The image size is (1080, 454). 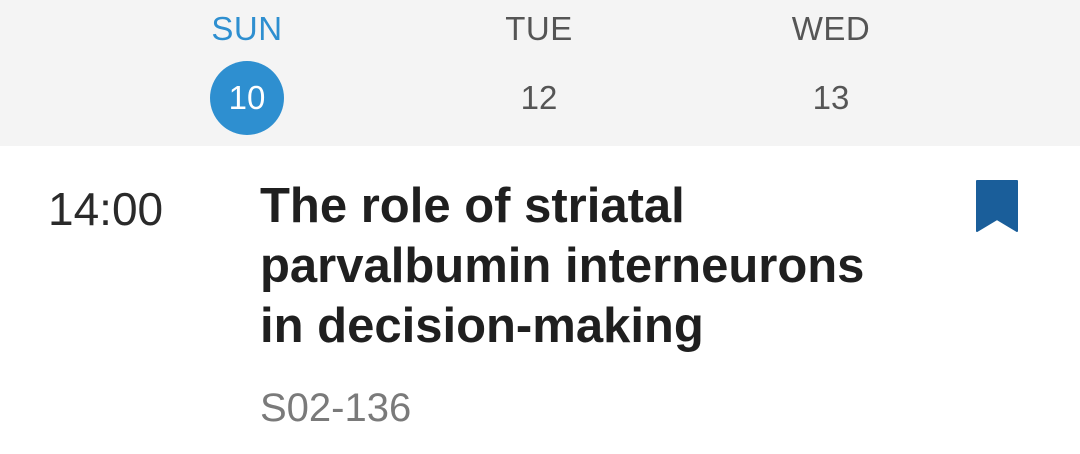 What do you see at coordinates (539, 28) in the screenshot?
I see `day-of-week-label: TUE` at bounding box center [539, 28].